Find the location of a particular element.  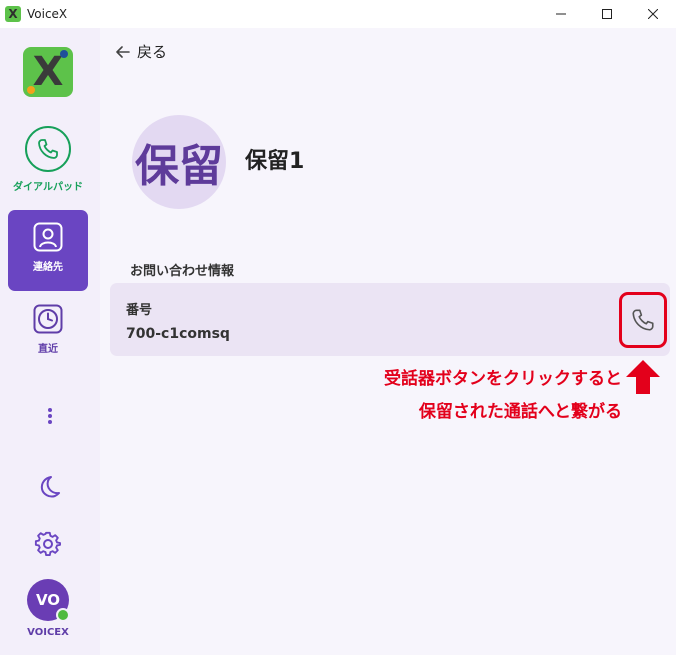

close-button is located at coordinates (653, 14).